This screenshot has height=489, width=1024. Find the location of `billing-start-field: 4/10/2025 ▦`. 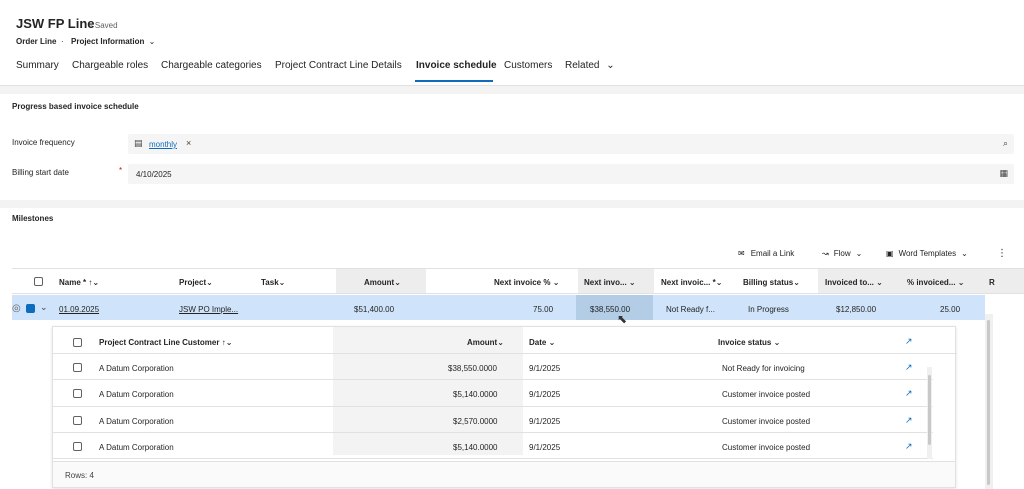

billing-start-field: 4/10/2025 ▦ is located at coordinates (571, 174).